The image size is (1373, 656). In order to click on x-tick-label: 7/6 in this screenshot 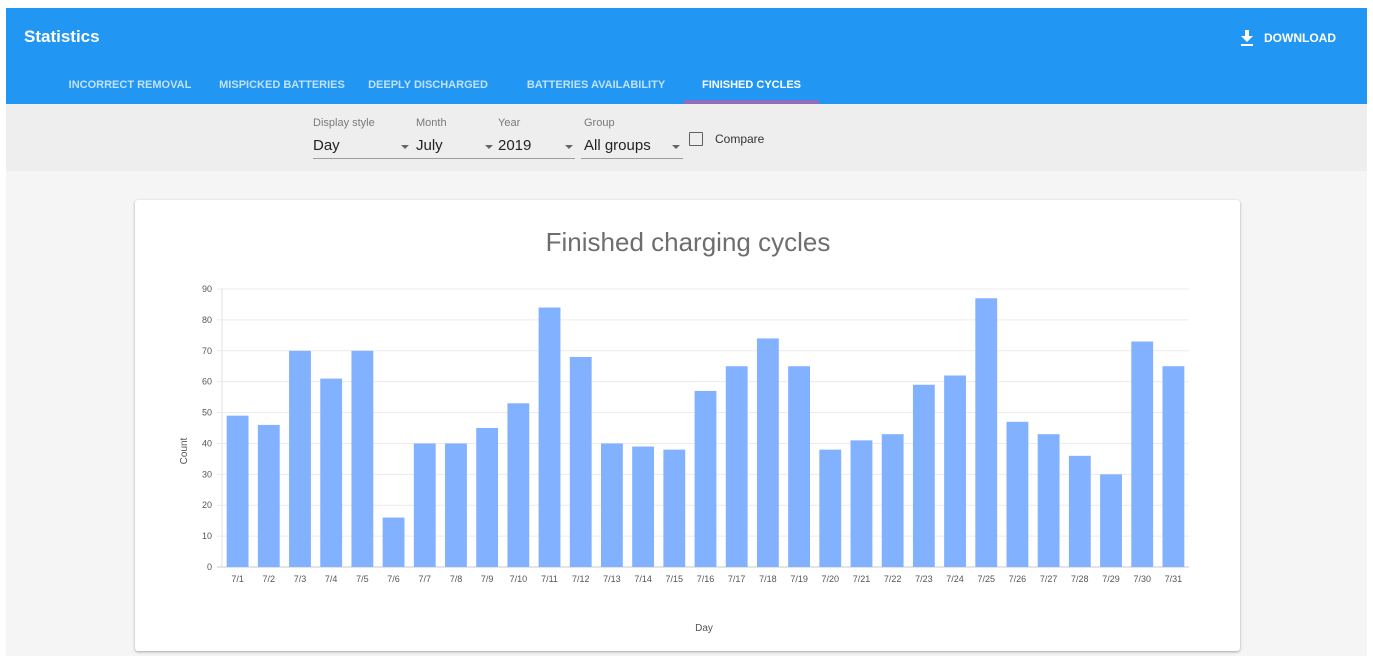, I will do `click(393, 579)`.